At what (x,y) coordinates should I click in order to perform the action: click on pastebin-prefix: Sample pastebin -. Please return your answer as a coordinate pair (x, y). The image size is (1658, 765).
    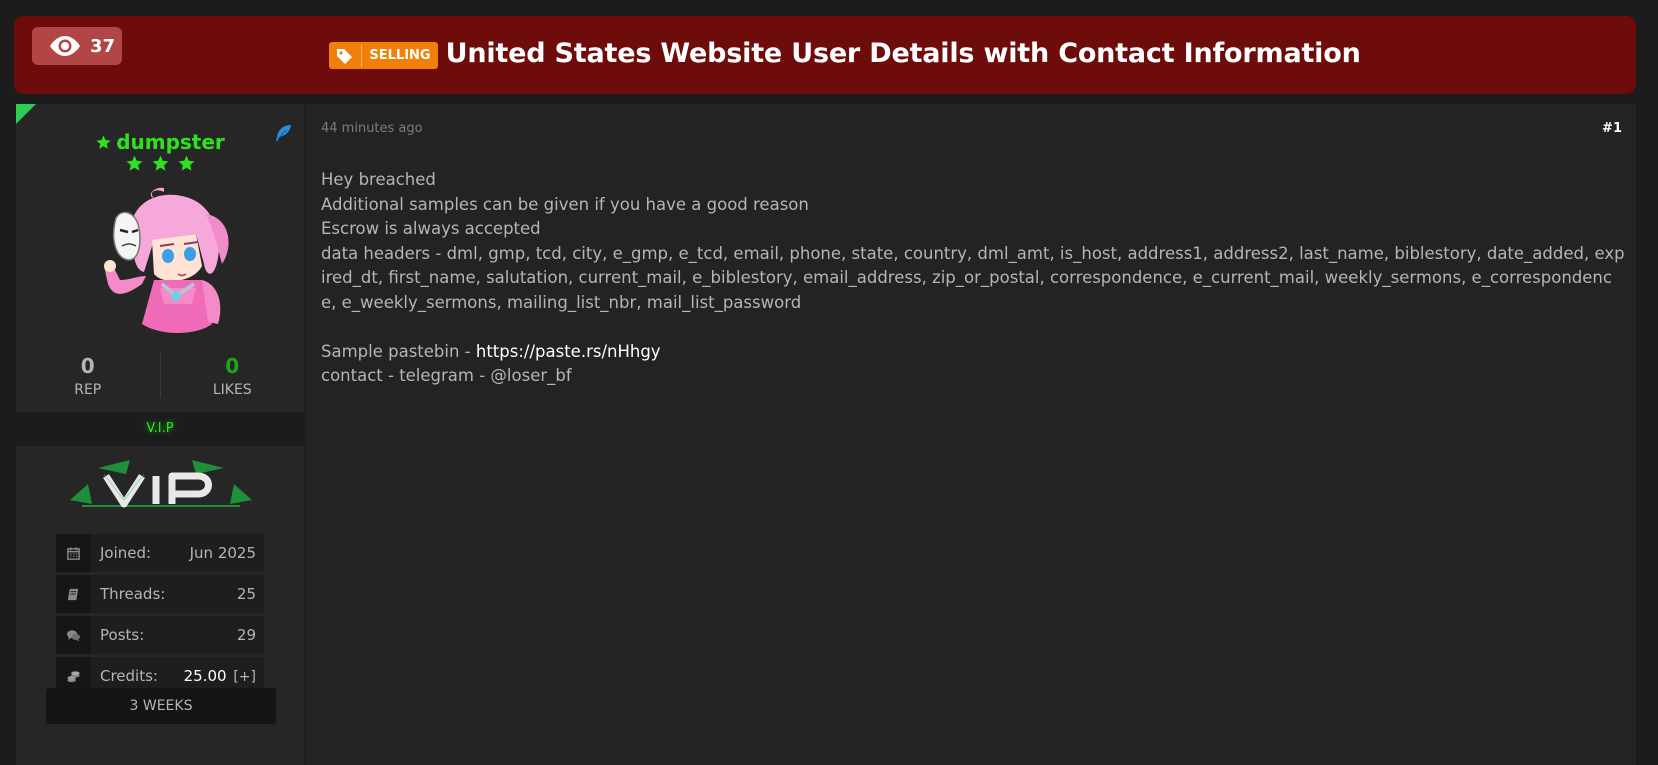
    Looking at the image, I should click on (398, 351).